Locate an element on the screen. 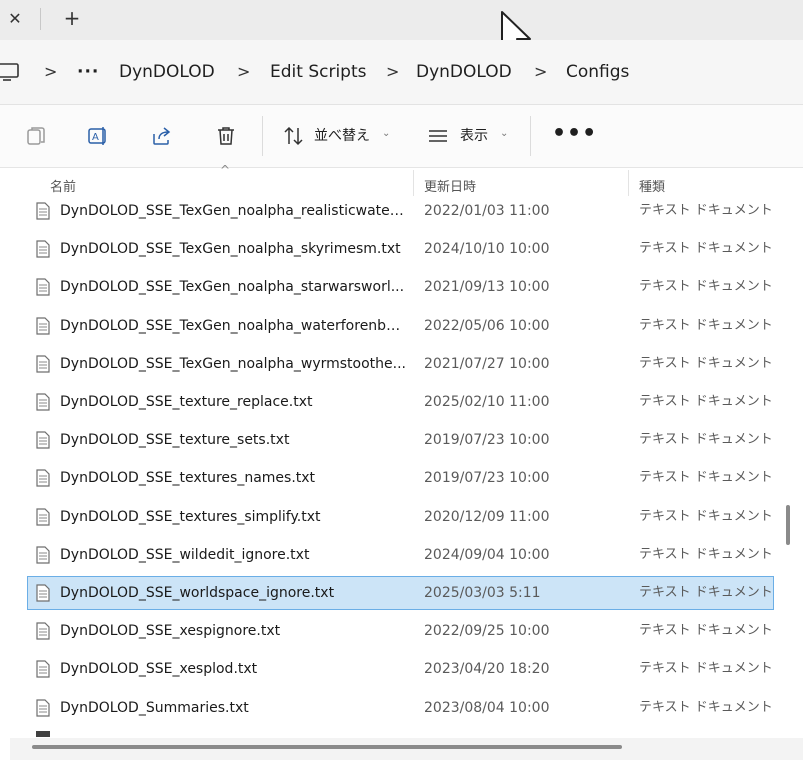 This screenshot has width=803, height=760. column-header-name: 名前 is located at coordinates (63, 185).